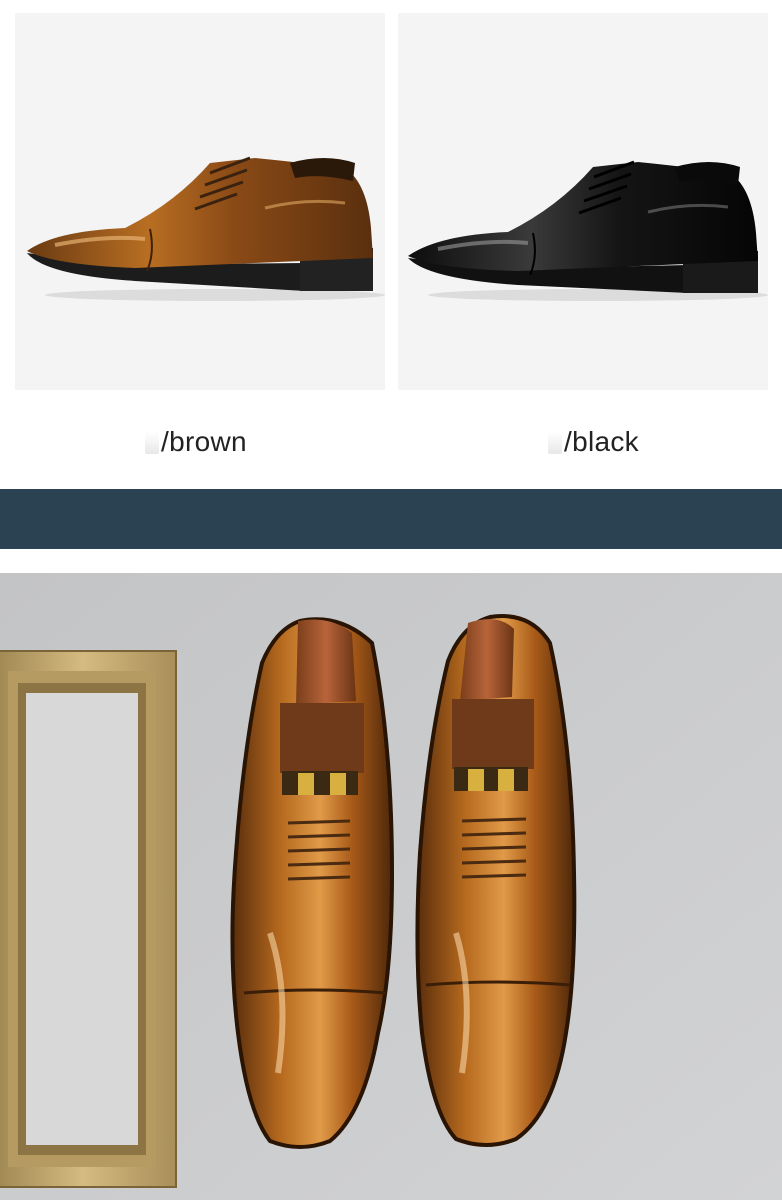  What do you see at coordinates (601, 441) in the screenshot?
I see `variant-label-black-text: /black` at bounding box center [601, 441].